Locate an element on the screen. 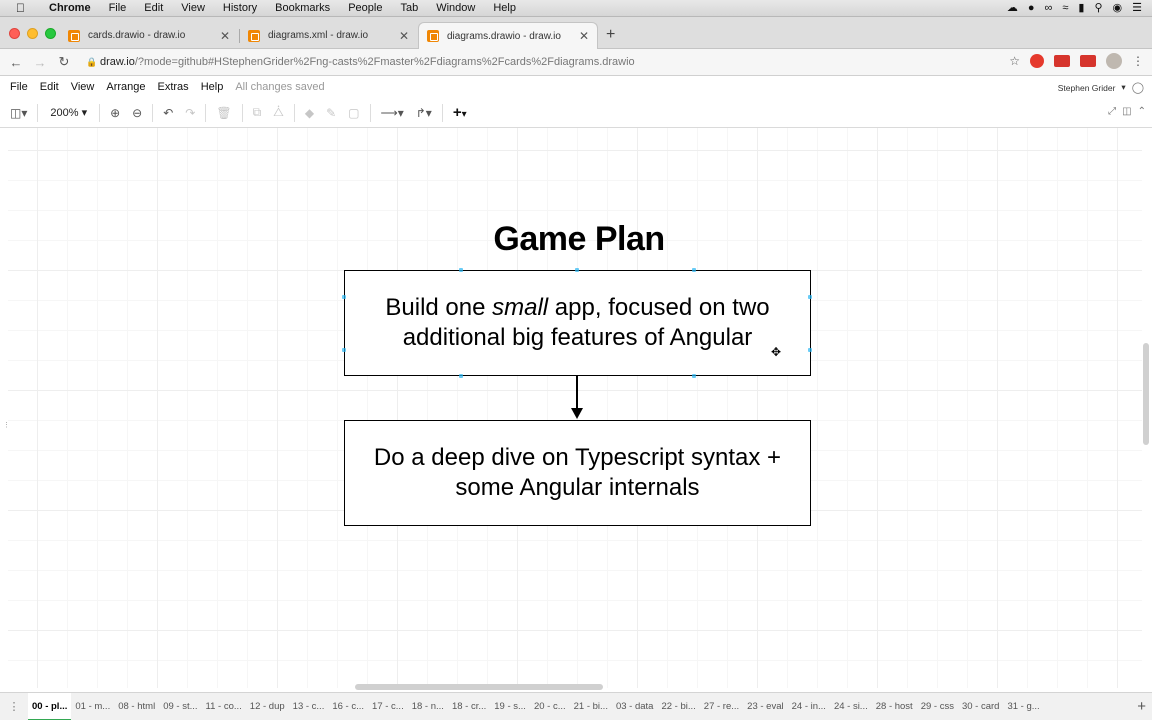 The width and height of the screenshot is (1152, 720). add-page-icon: + is located at coordinates (1141, 706).